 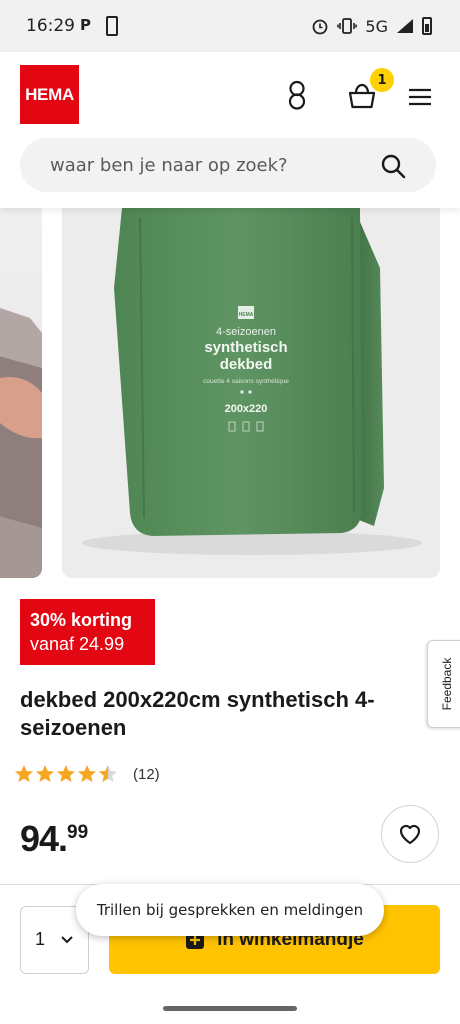 What do you see at coordinates (108, 773) in the screenshot?
I see `half-star-icon` at bounding box center [108, 773].